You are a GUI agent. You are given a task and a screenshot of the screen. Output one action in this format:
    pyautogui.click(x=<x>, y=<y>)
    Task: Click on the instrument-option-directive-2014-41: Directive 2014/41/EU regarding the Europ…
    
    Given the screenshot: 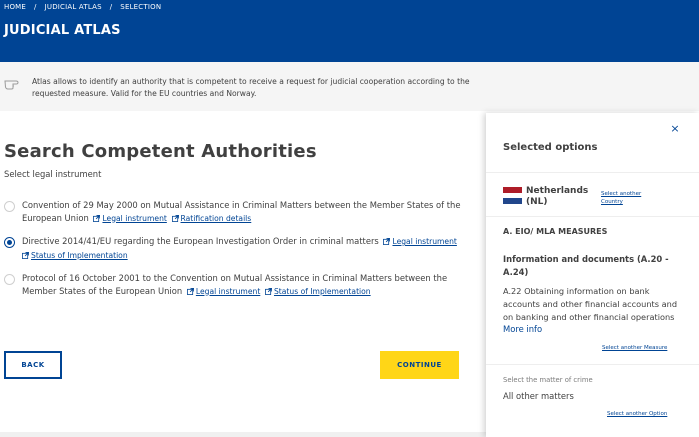 What is the action you would take?
    pyautogui.click(x=234, y=248)
    